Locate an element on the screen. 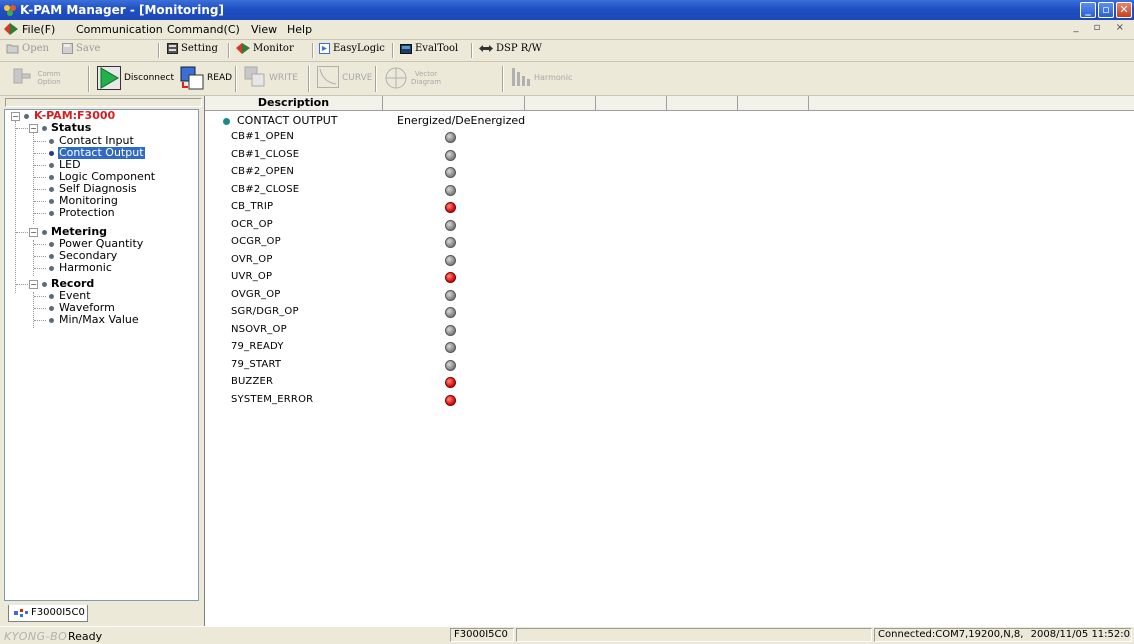  signal-name: 79_READY is located at coordinates (257, 346).